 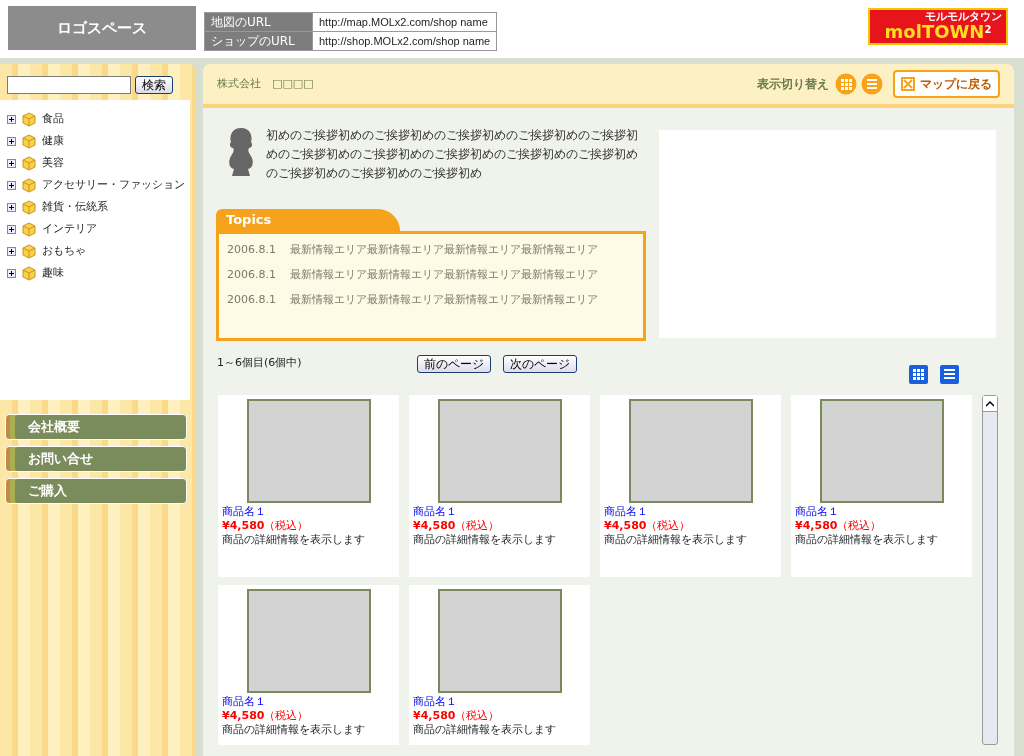 What do you see at coordinates (96, 427) in the screenshot?
I see `menu-button: 会社概要` at bounding box center [96, 427].